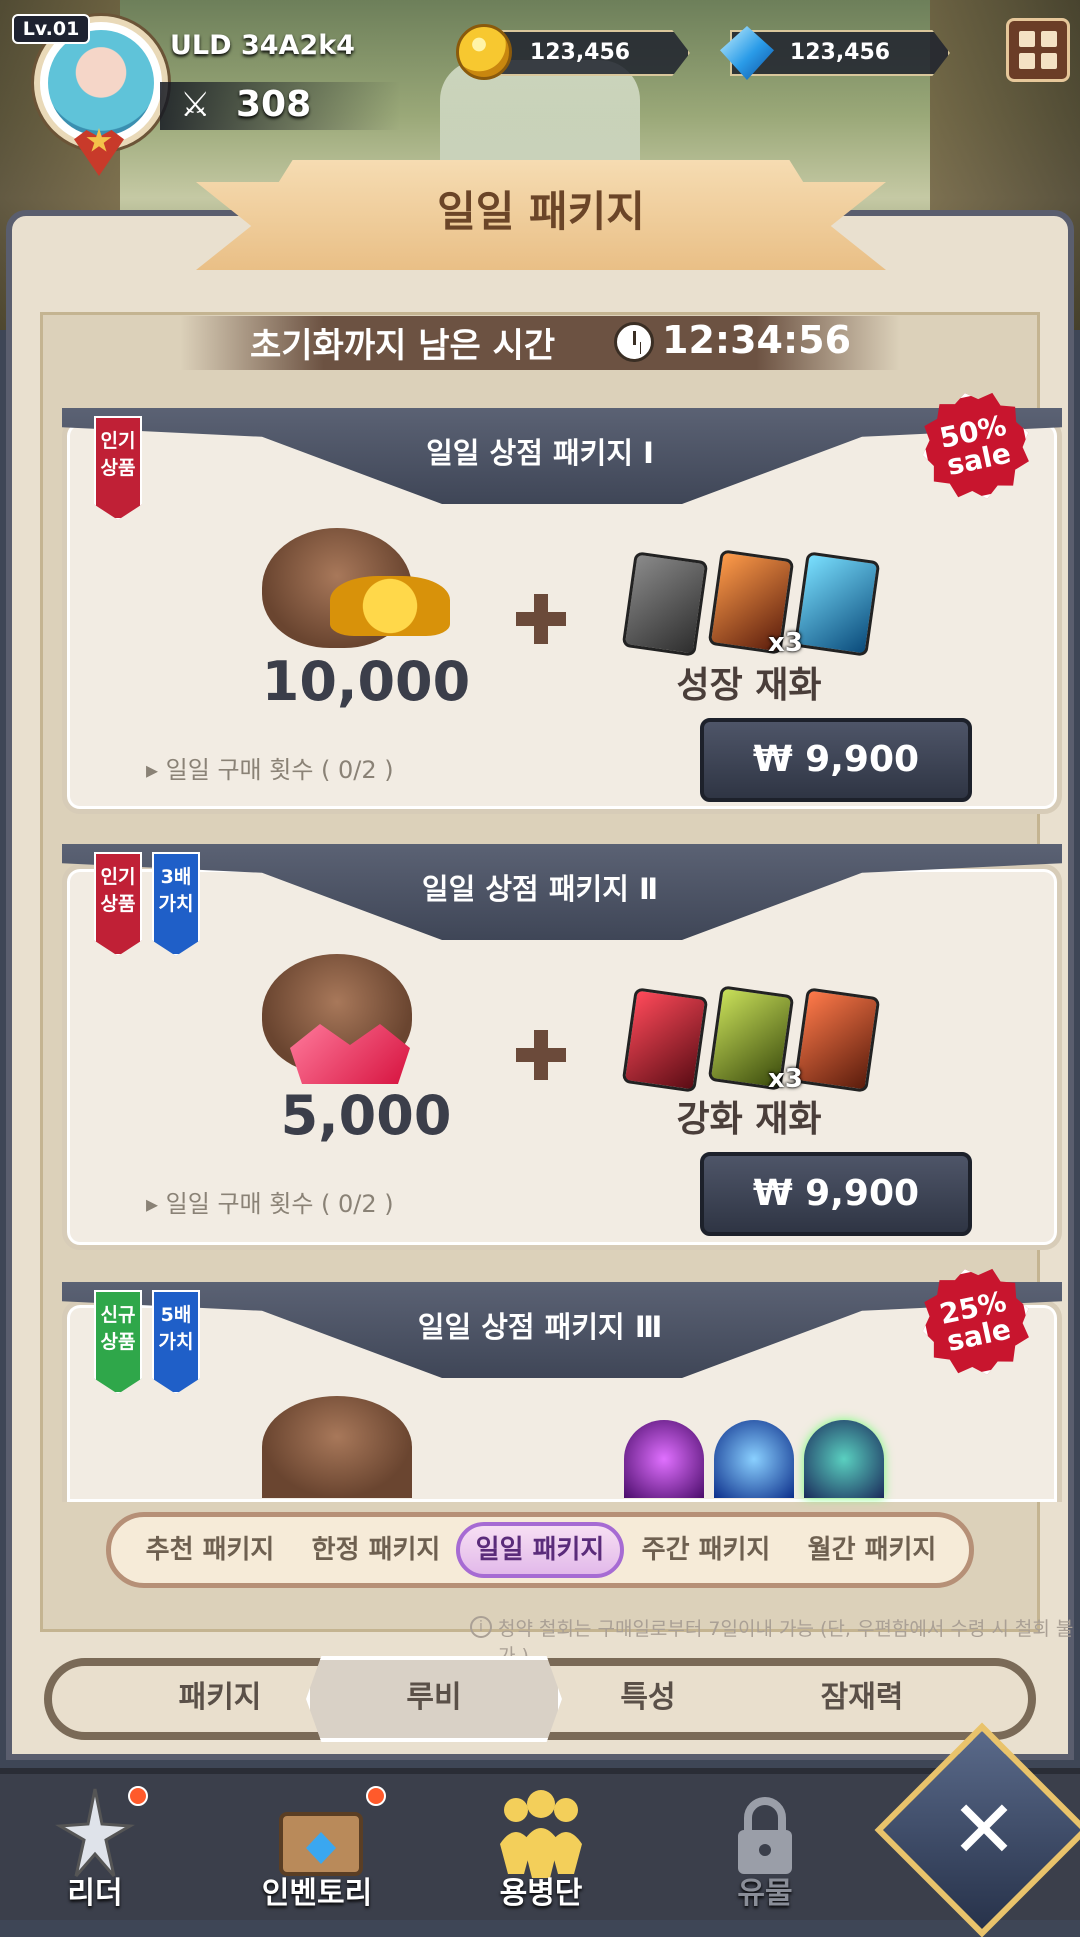 This screenshot has width=1080, height=1937. I want to click on crossed-axes-icon: ⚔, so click(195, 105).